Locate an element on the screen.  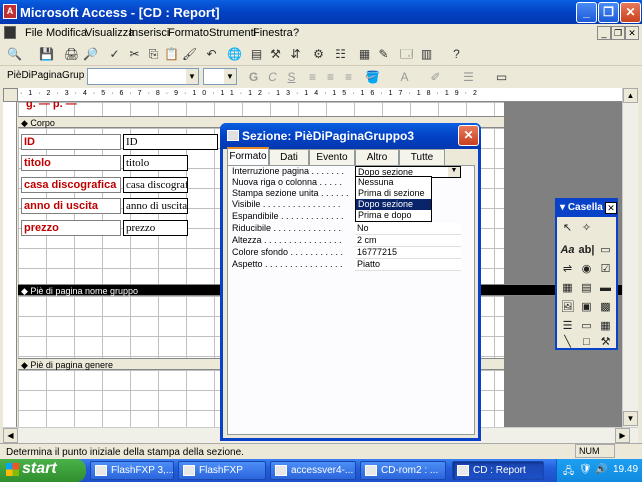
copy-icon: ⎘ is located at coordinates (153, 54).